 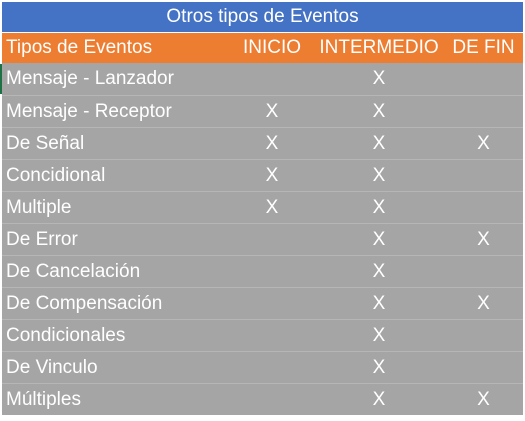 What do you see at coordinates (483, 48) in the screenshot?
I see `header-de-fin: DE FIN` at bounding box center [483, 48].